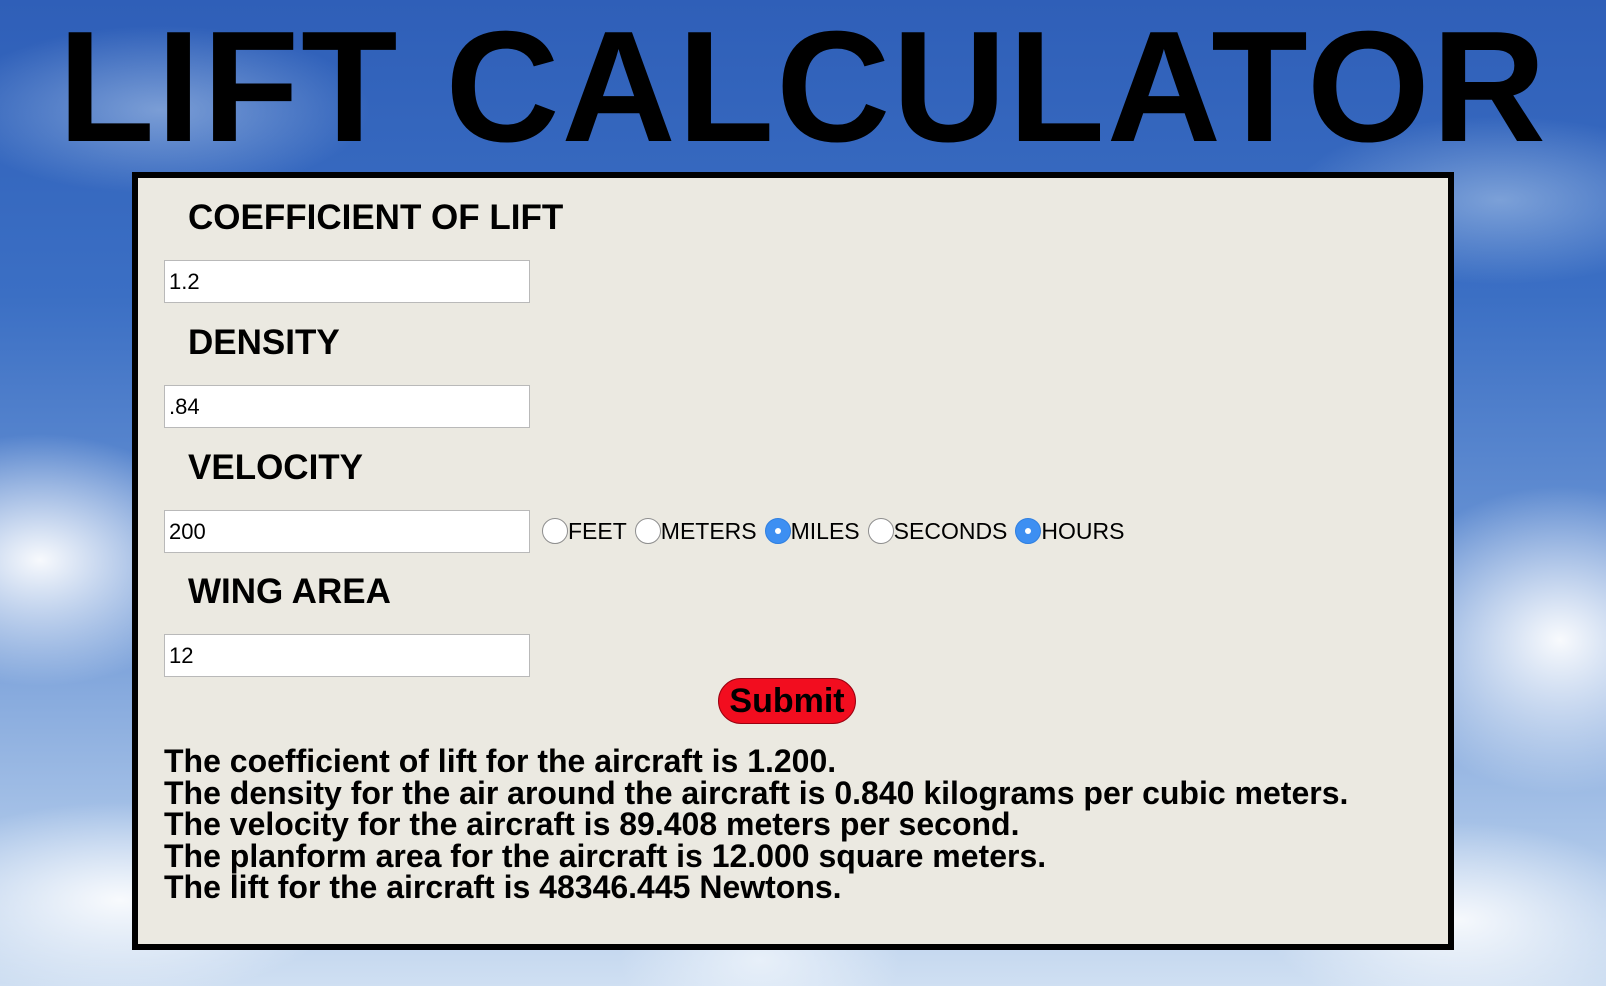 Image resolution: width=1606 pixels, height=986 pixels. What do you see at coordinates (289, 591) in the screenshot?
I see `wing-area-label: WING AREA` at bounding box center [289, 591].